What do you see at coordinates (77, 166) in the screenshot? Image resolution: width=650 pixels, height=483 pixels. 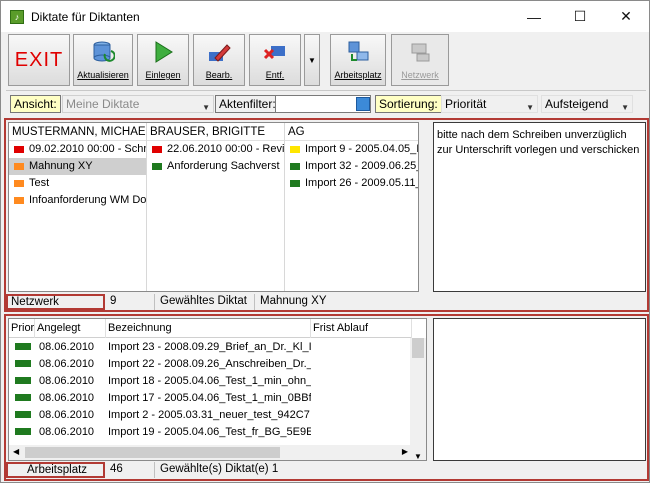 I see `list-item-selected: Mahnung XY` at bounding box center [77, 166].